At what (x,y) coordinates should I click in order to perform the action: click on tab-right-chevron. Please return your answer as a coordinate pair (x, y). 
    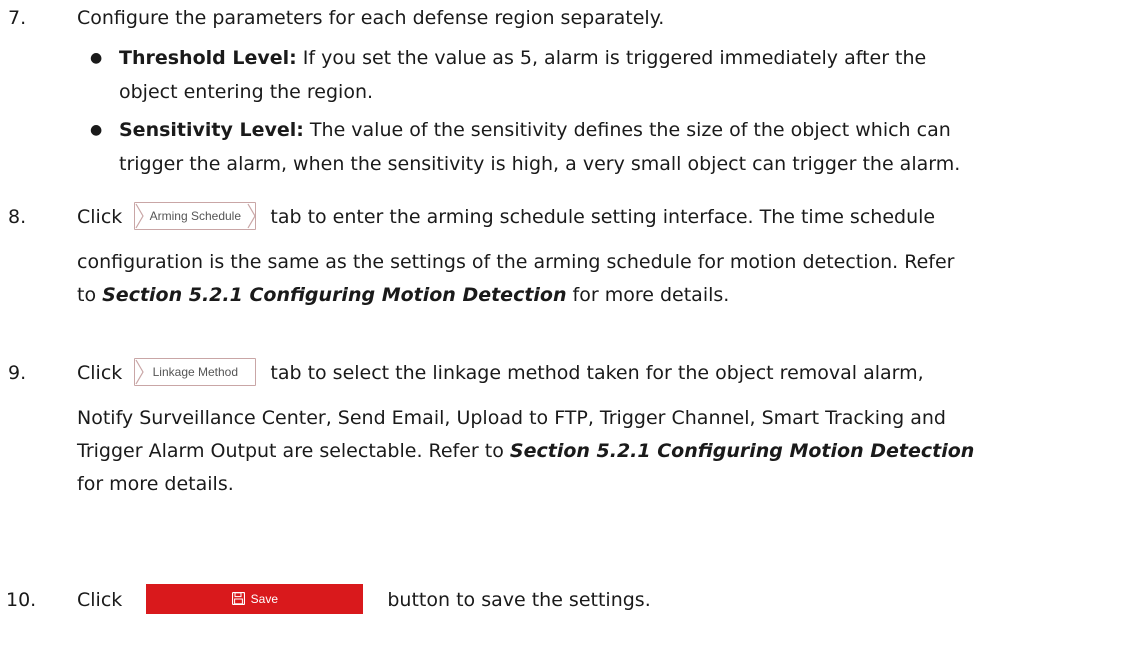
    Looking at the image, I should click on (252, 215).